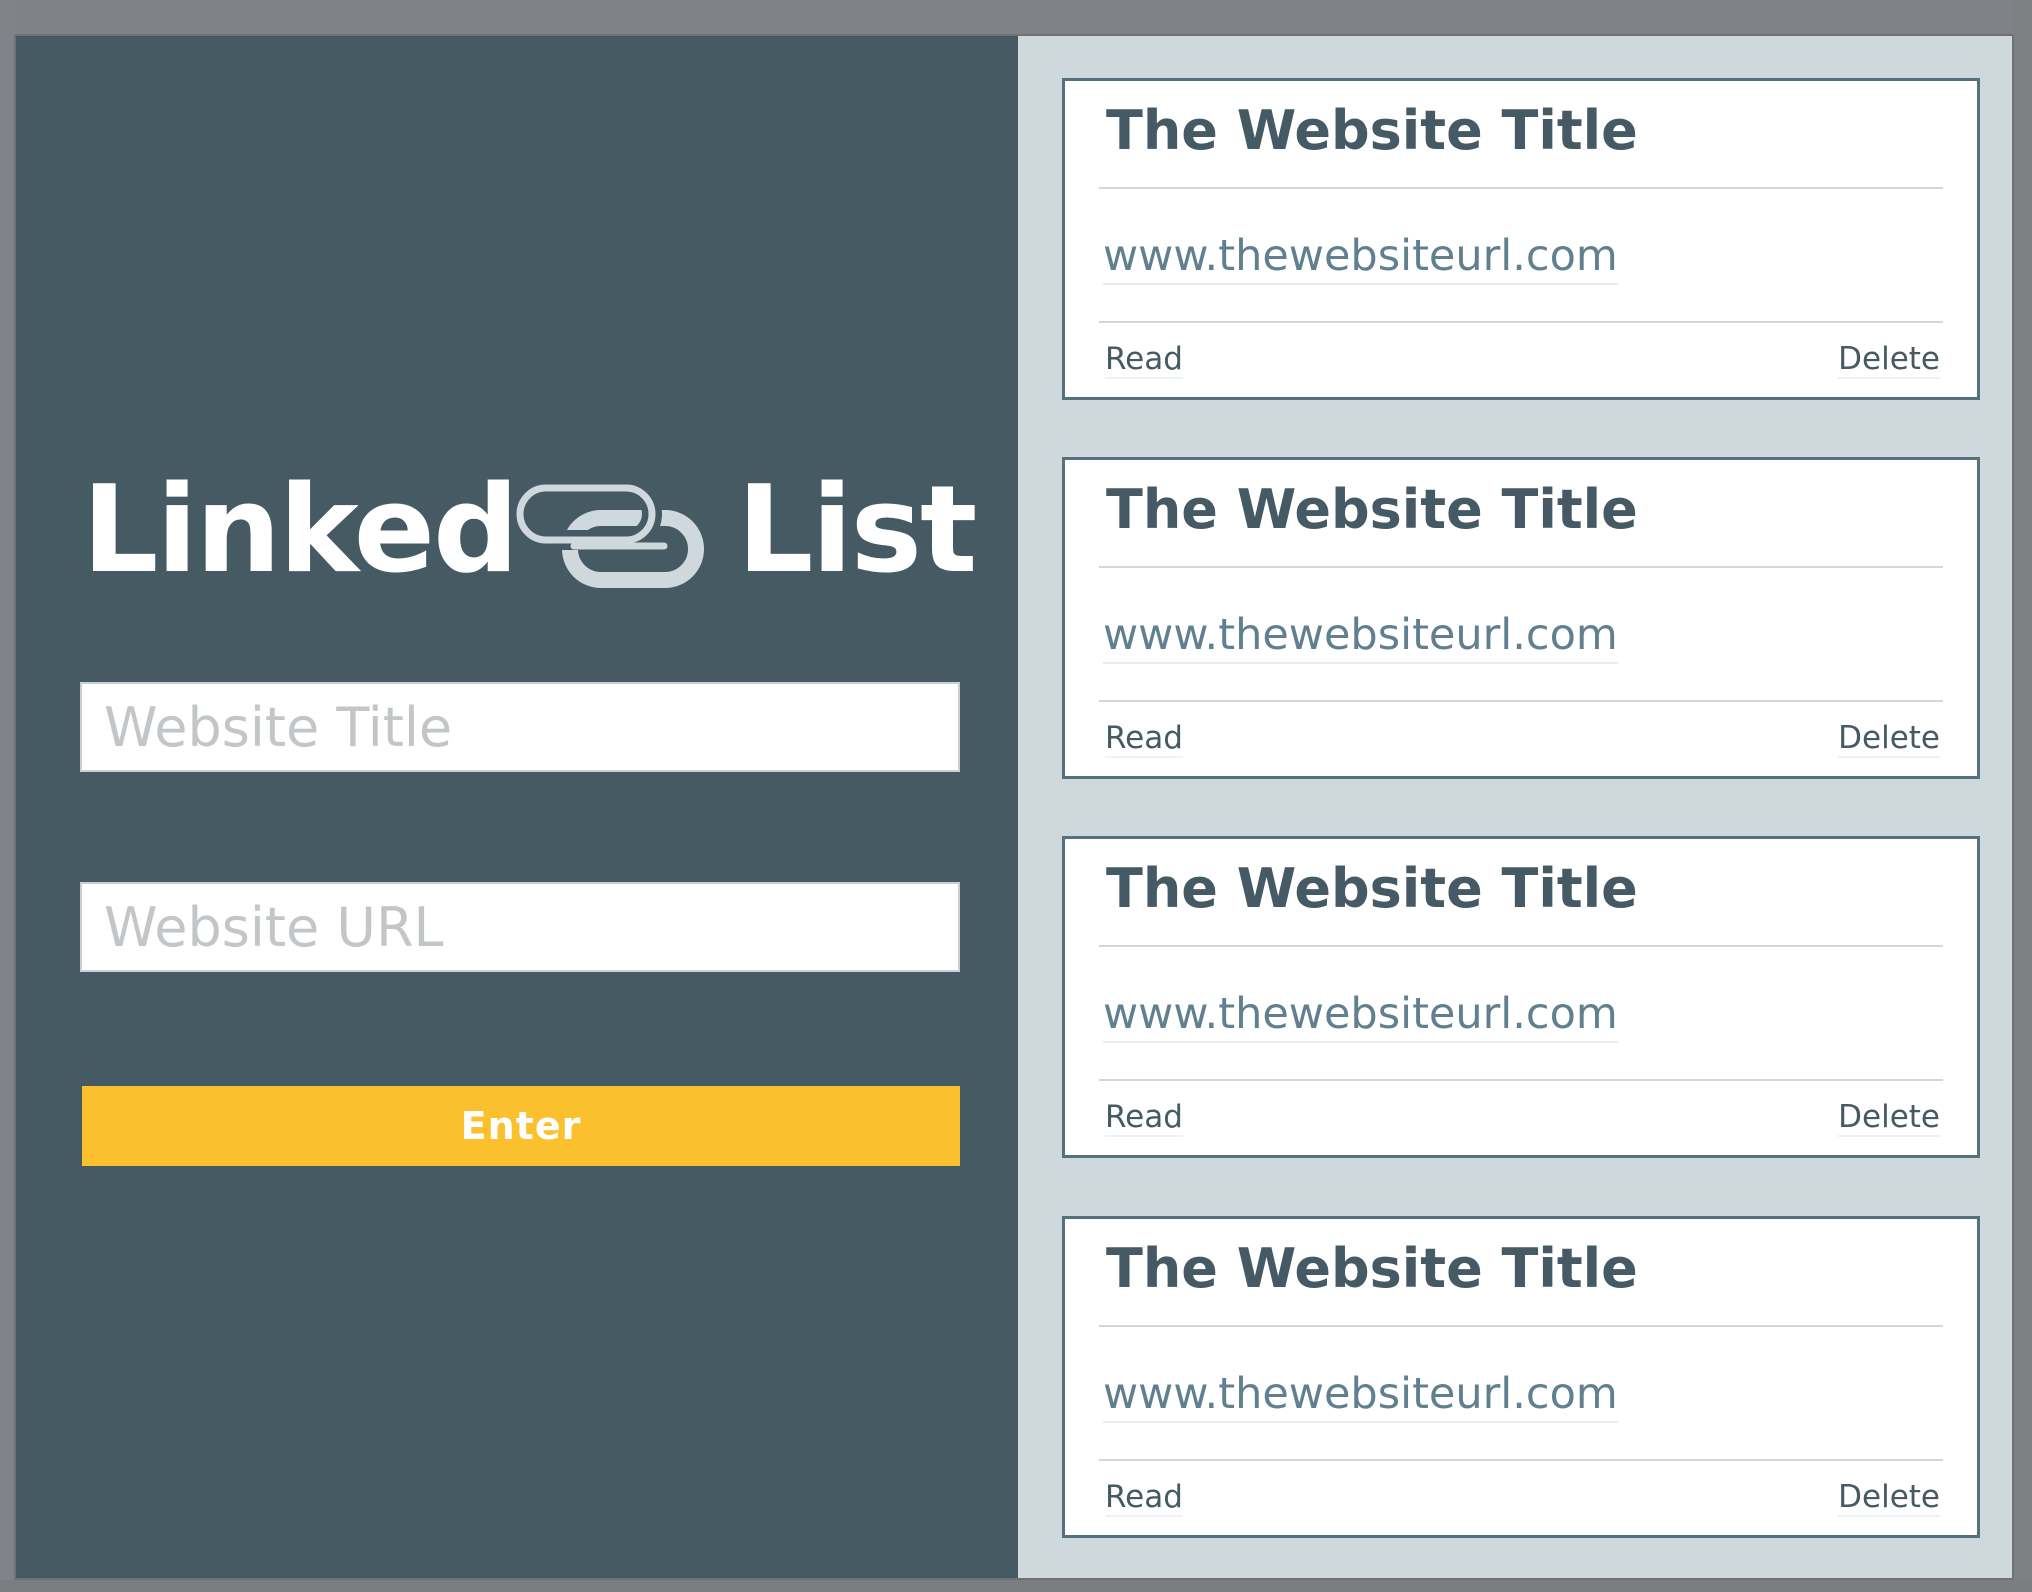 The height and width of the screenshot is (1592, 2032). Describe the element at coordinates (1016, 17) in the screenshot. I see `window-frame-top` at that location.